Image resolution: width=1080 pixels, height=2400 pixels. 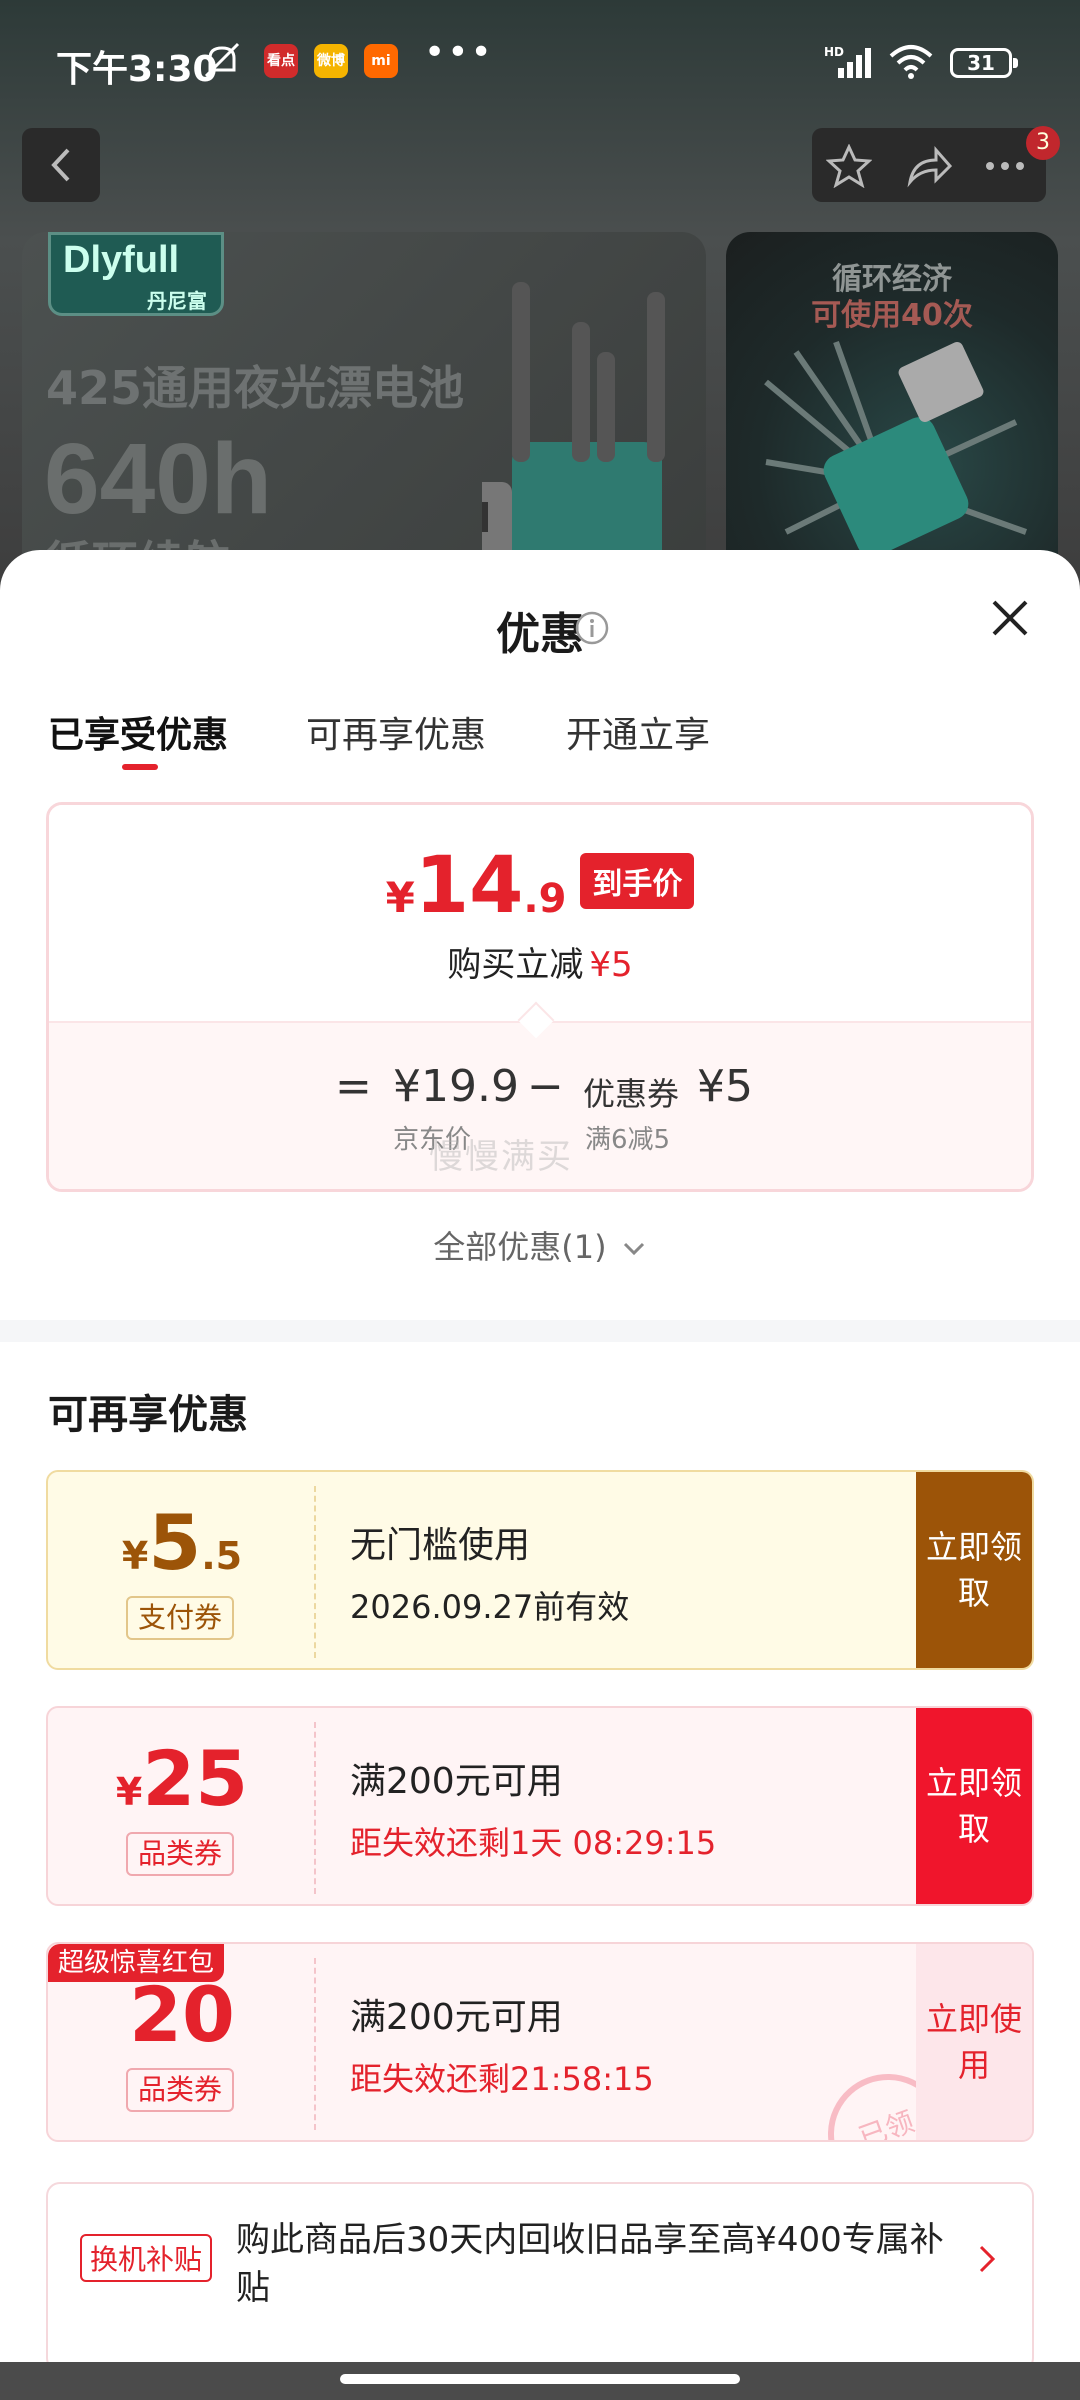 What do you see at coordinates (847, 61) in the screenshot?
I see `signal-icon: HD` at bounding box center [847, 61].